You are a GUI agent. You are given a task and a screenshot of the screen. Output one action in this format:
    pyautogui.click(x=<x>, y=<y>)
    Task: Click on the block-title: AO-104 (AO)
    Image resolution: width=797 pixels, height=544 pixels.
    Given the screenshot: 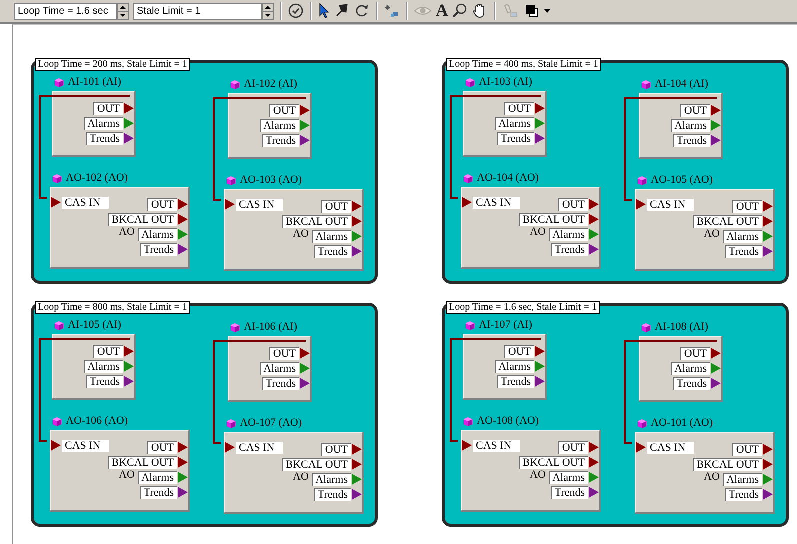 What is the action you would take?
    pyautogui.click(x=508, y=178)
    